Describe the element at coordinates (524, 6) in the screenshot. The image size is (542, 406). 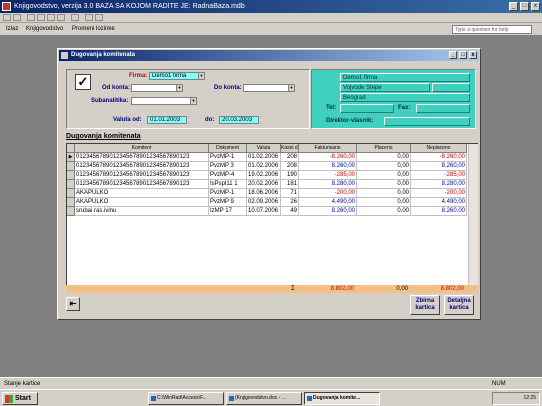
I see `maximize-button: □` at that location.